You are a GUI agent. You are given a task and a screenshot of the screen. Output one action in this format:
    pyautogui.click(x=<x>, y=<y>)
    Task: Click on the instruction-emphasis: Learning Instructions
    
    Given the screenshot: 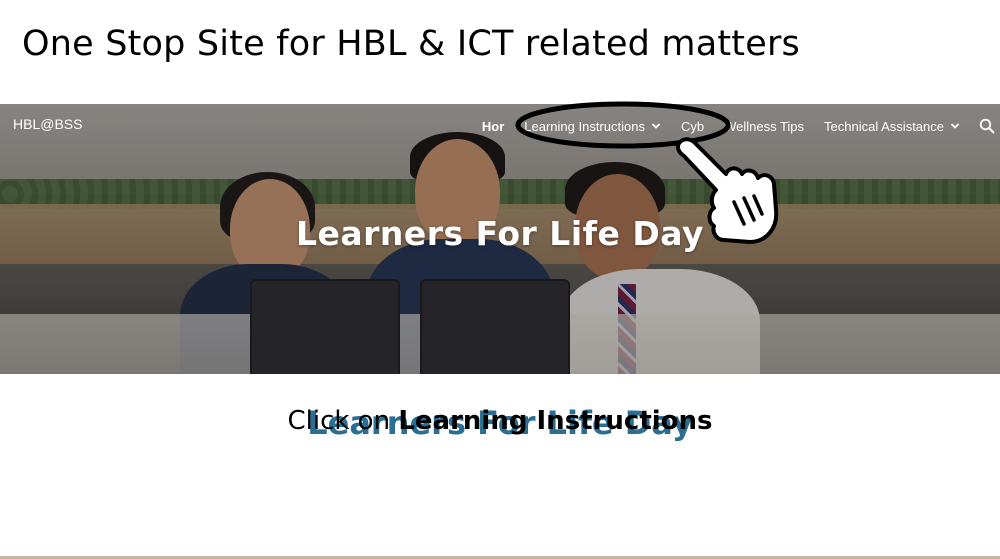 What is the action you would take?
    pyautogui.click(x=555, y=421)
    